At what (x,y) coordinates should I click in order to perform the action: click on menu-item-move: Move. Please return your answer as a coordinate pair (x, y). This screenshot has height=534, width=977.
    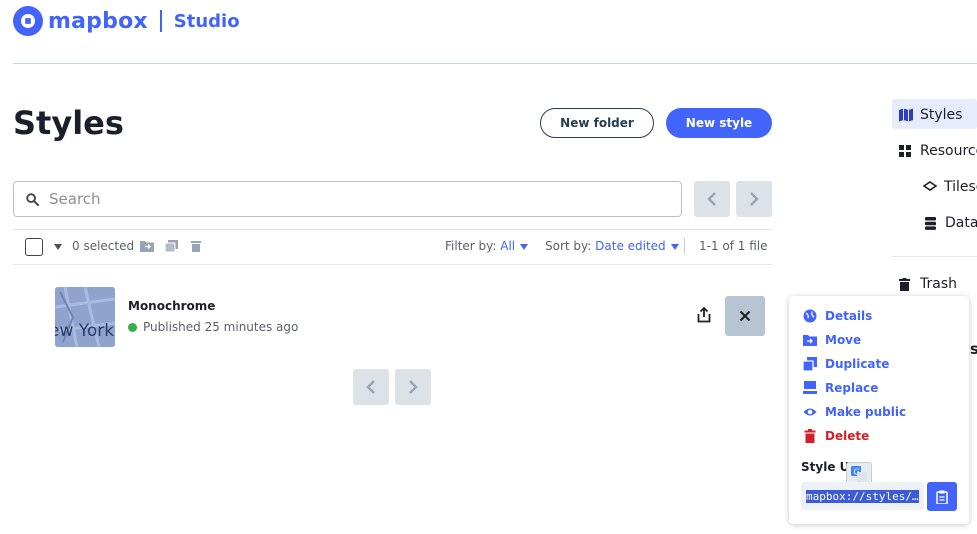
    Looking at the image, I should click on (832, 340).